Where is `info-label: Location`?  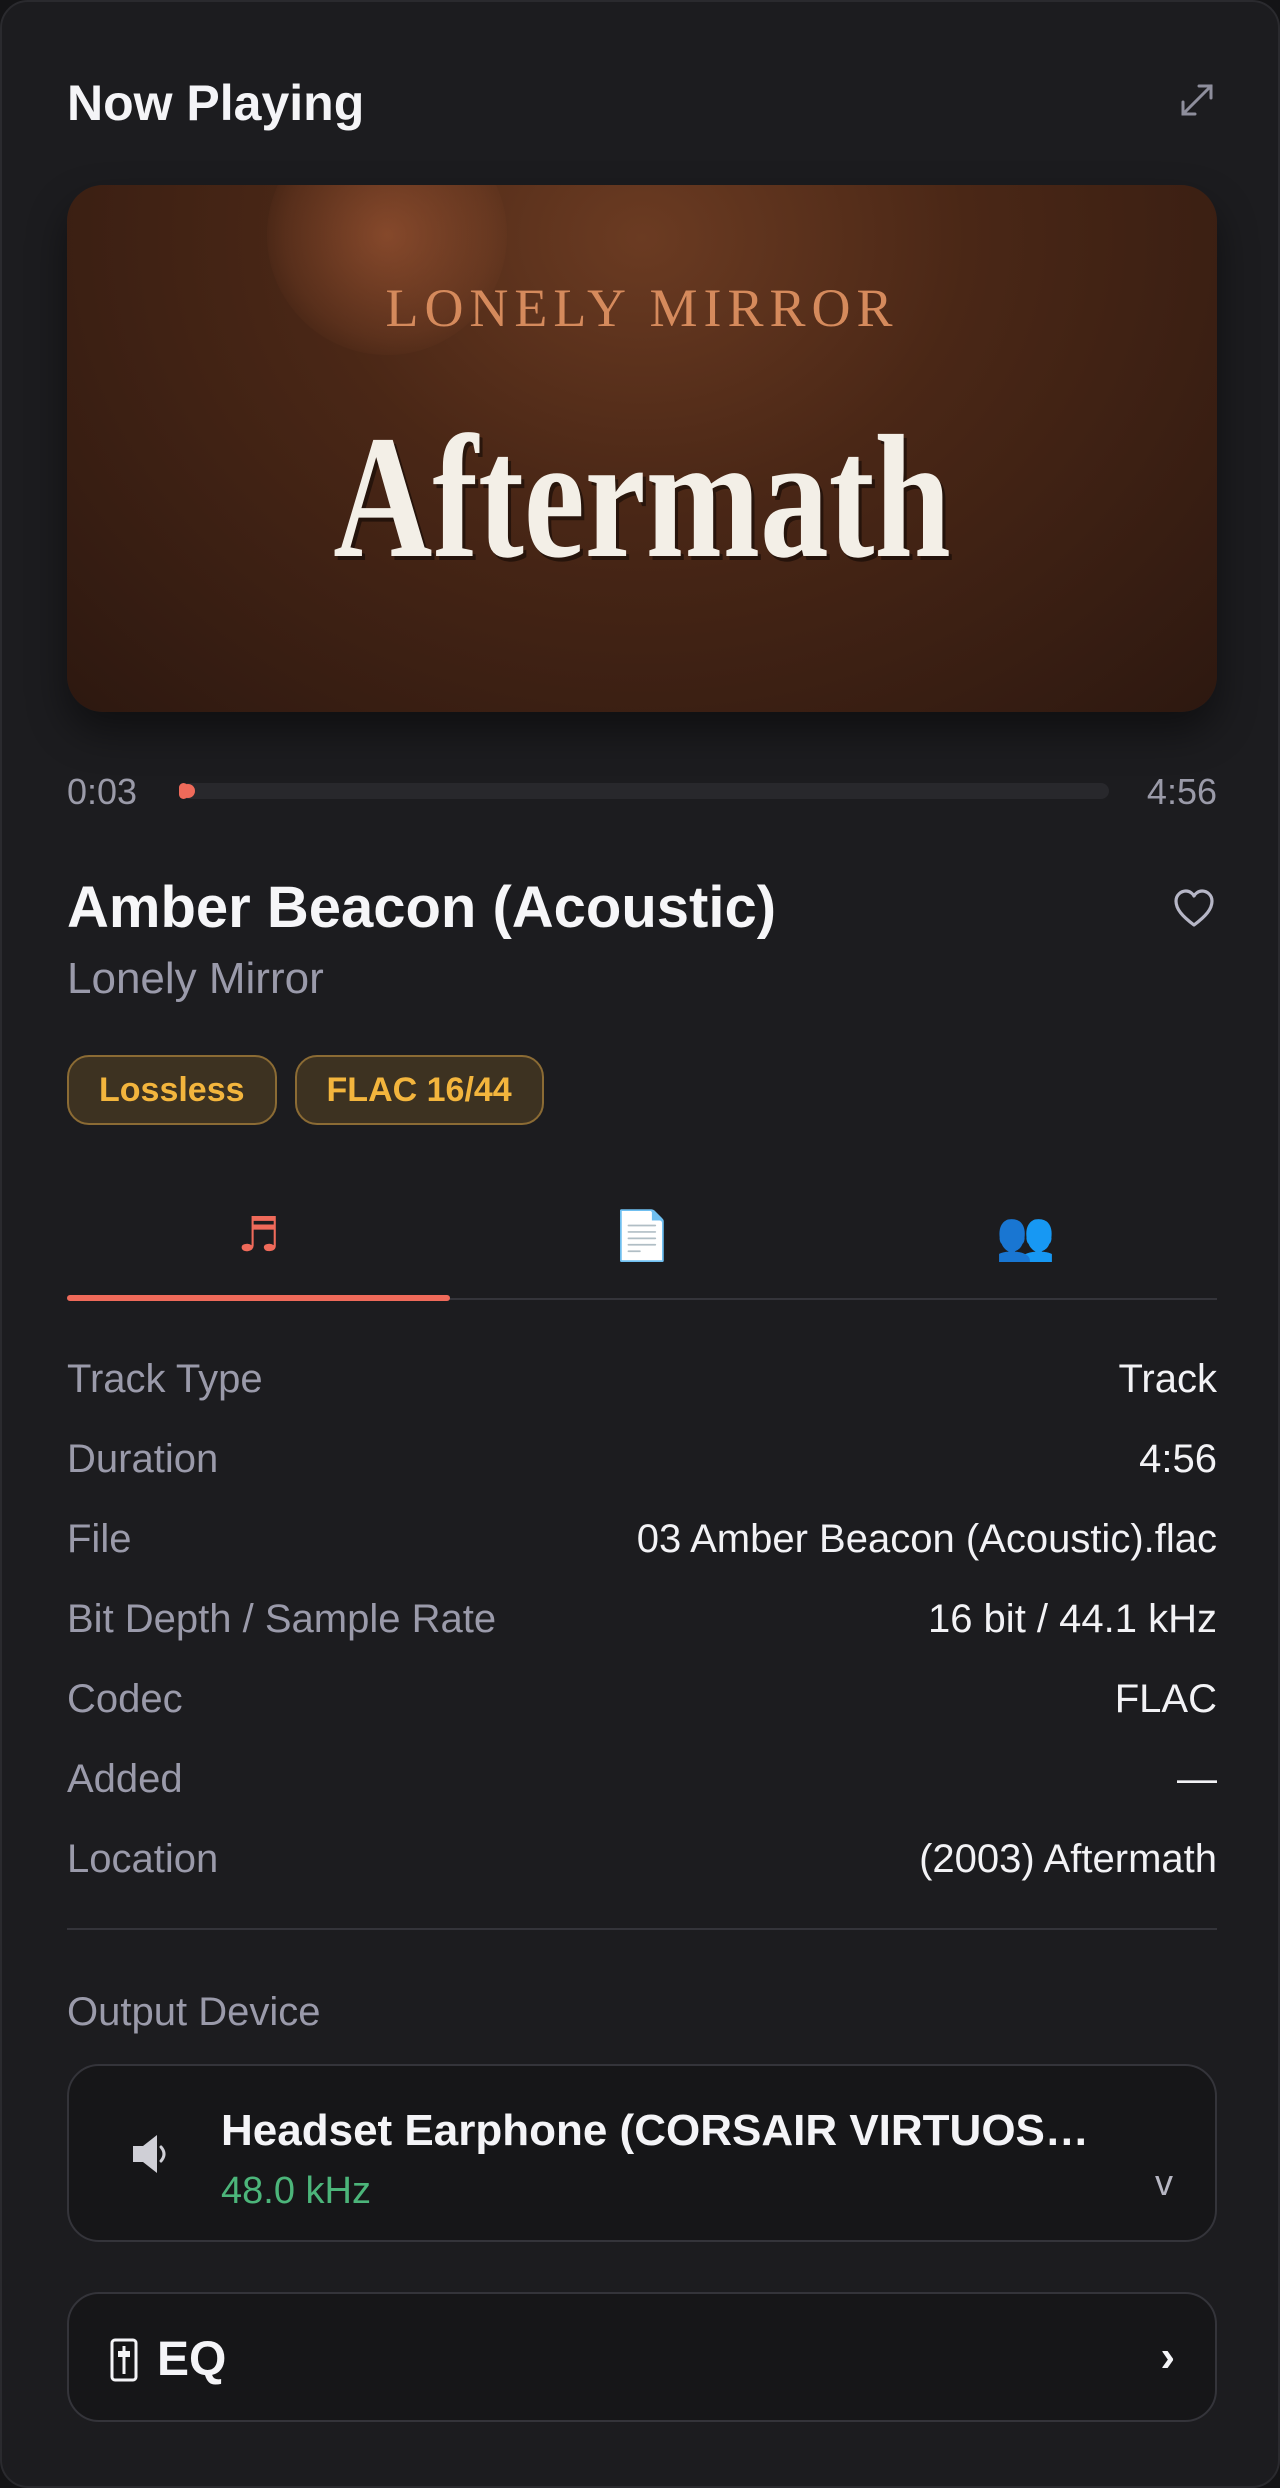 info-label: Location is located at coordinates (143, 1858).